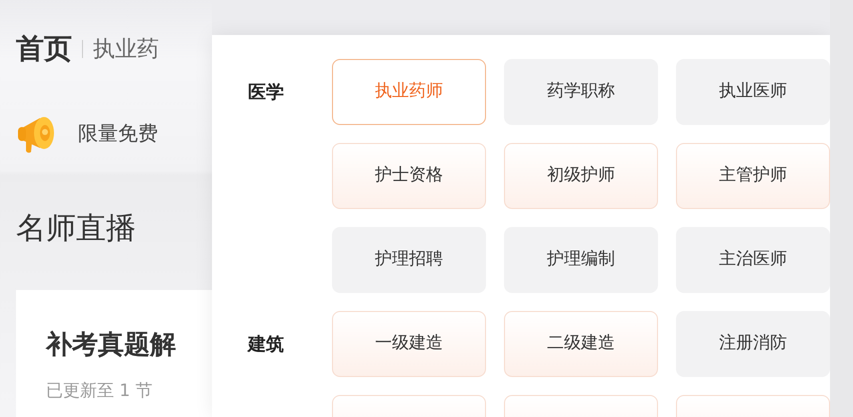 The image size is (853, 417). What do you see at coordinates (111, 345) in the screenshot?
I see `course-title: 补考真题解` at bounding box center [111, 345].